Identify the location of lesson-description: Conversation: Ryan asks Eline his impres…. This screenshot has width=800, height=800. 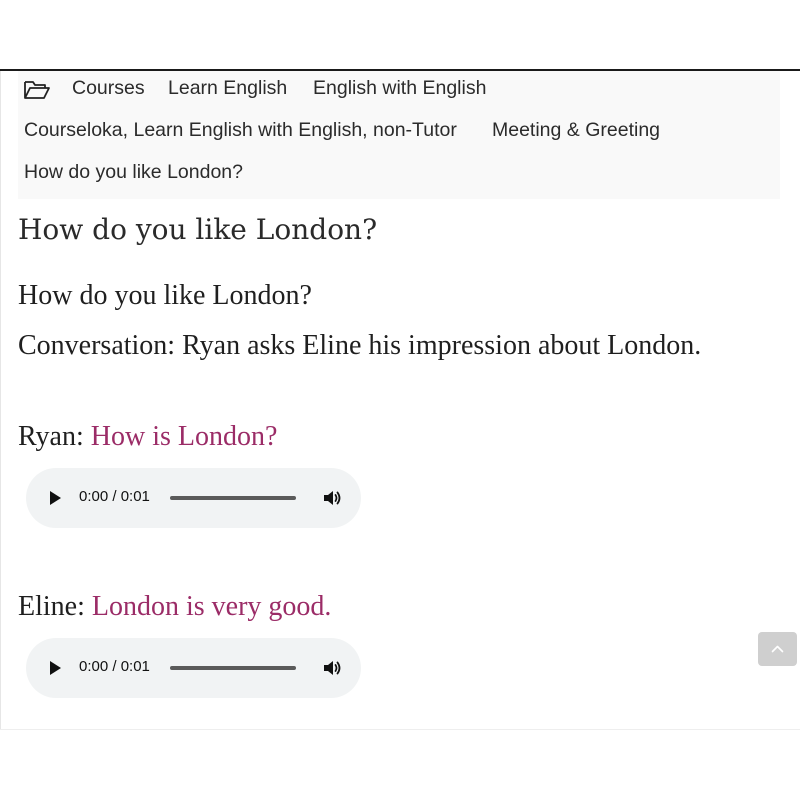
(360, 345).